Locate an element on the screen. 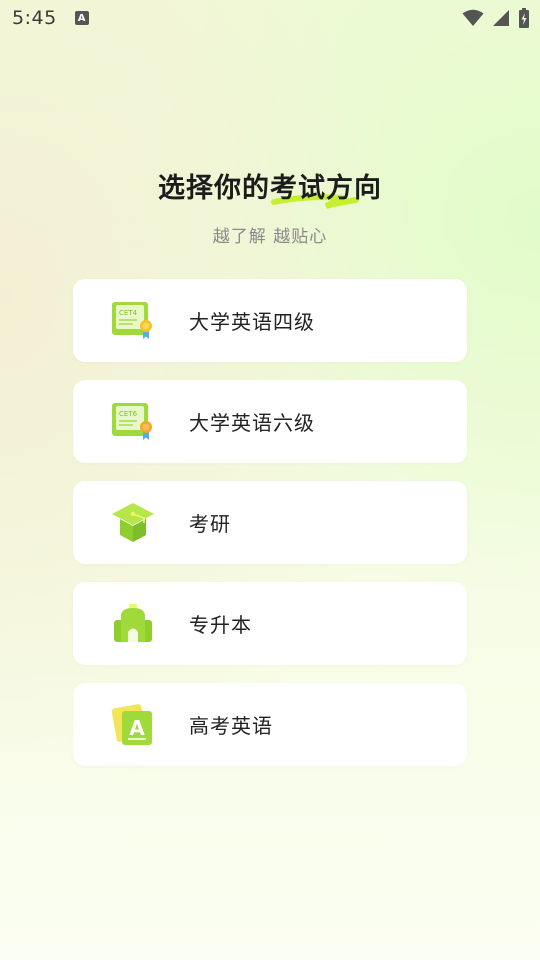 The image size is (540, 960). title-wrap: 选择你的 考试方向 is located at coordinates (270, 187).